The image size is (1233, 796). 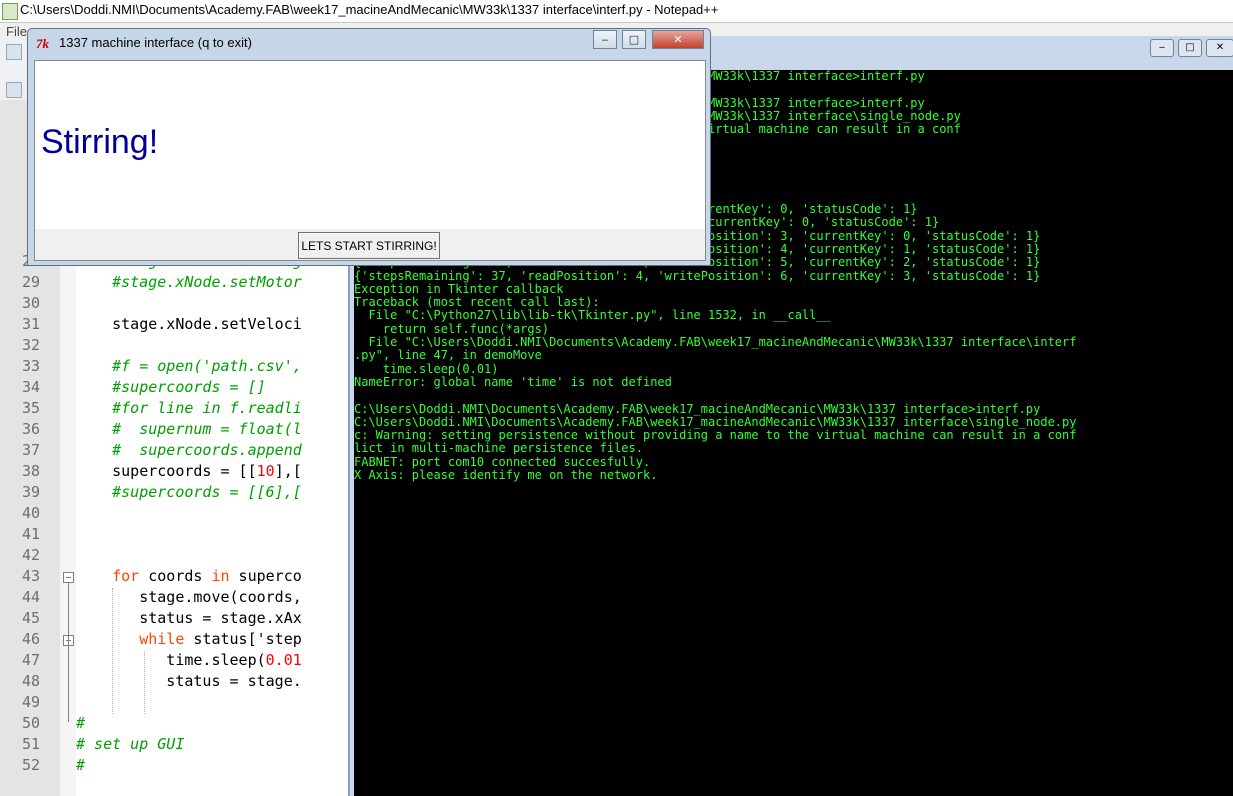 What do you see at coordinates (283, 660) in the screenshot?
I see `code-token: 0.01` at bounding box center [283, 660].